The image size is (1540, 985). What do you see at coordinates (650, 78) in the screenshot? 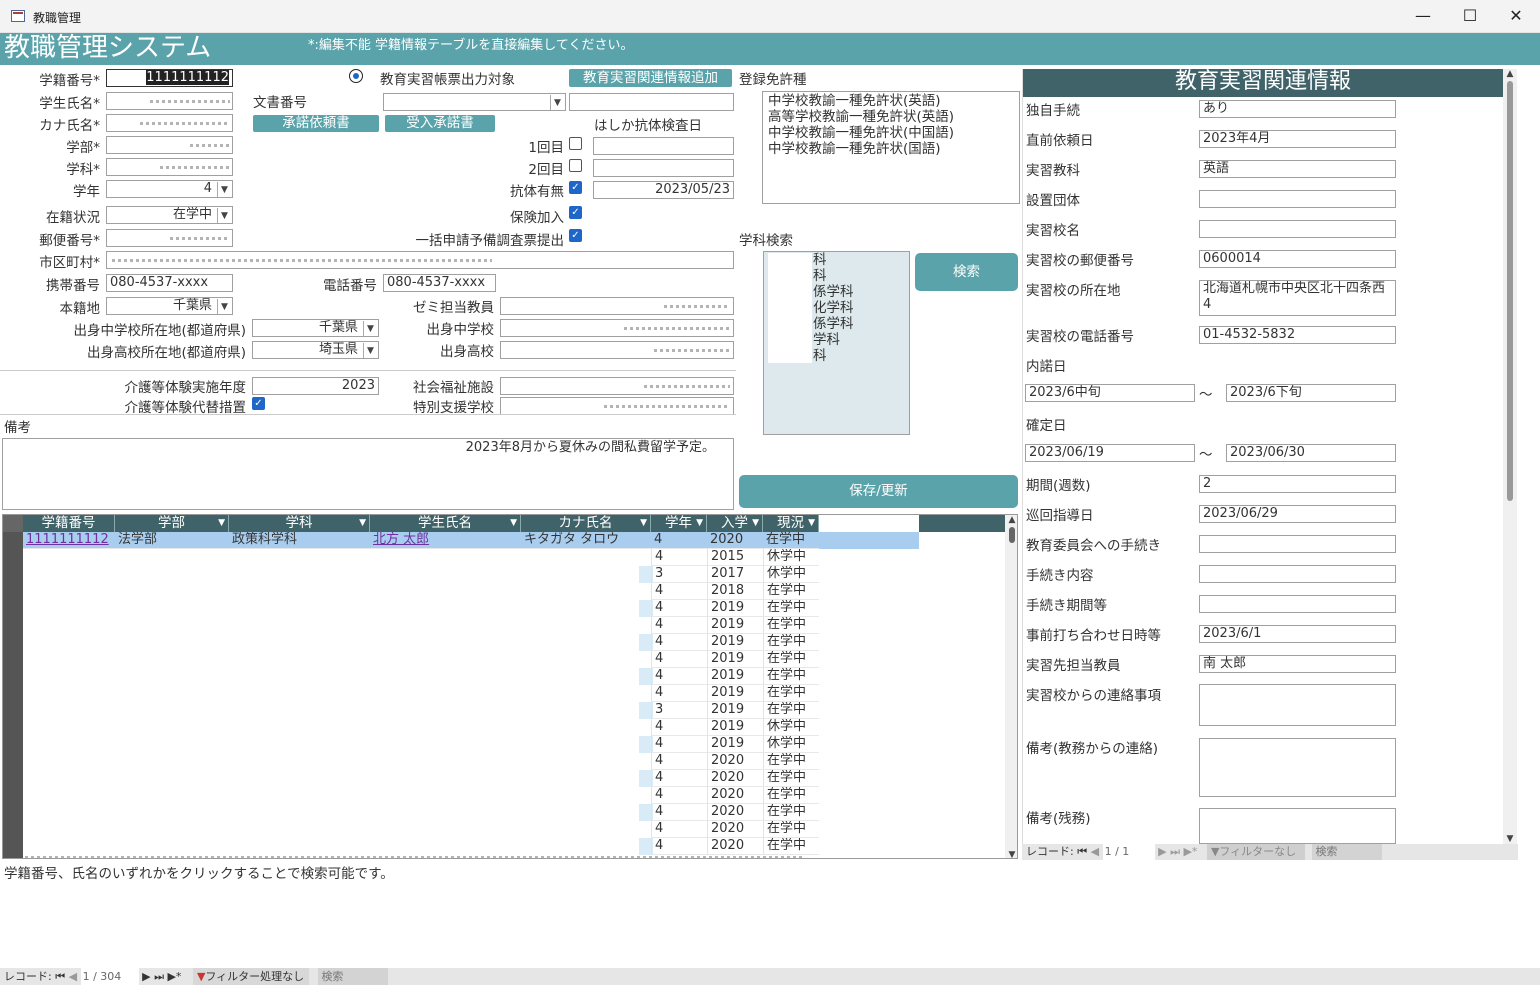
I see `add-practice-info-button: 教育実習関連情報追加` at bounding box center [650, 78].